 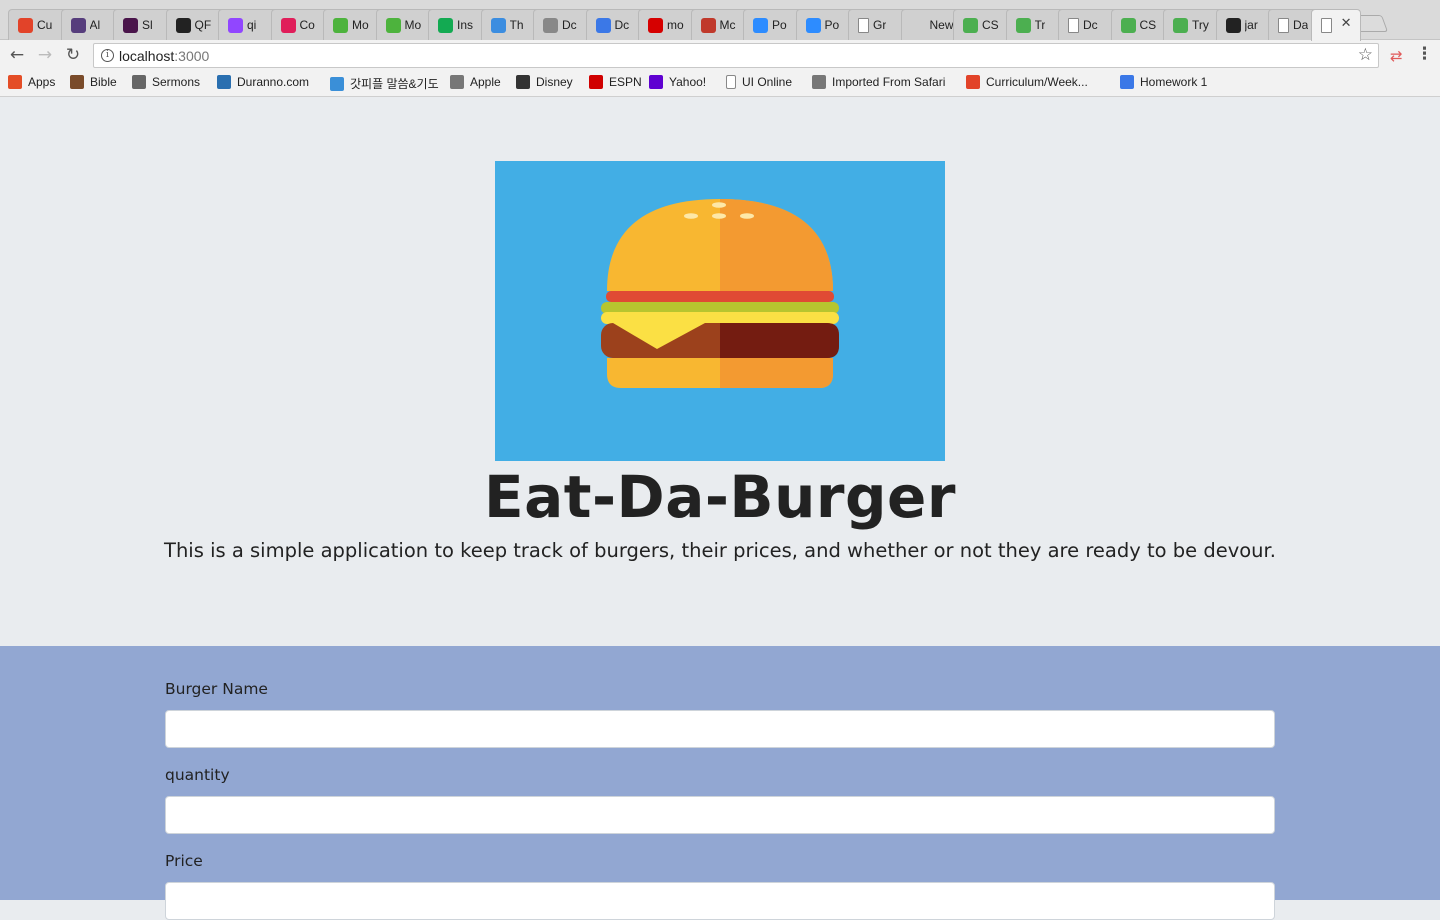 I want to click on price-input, so click(x=720, y=901).